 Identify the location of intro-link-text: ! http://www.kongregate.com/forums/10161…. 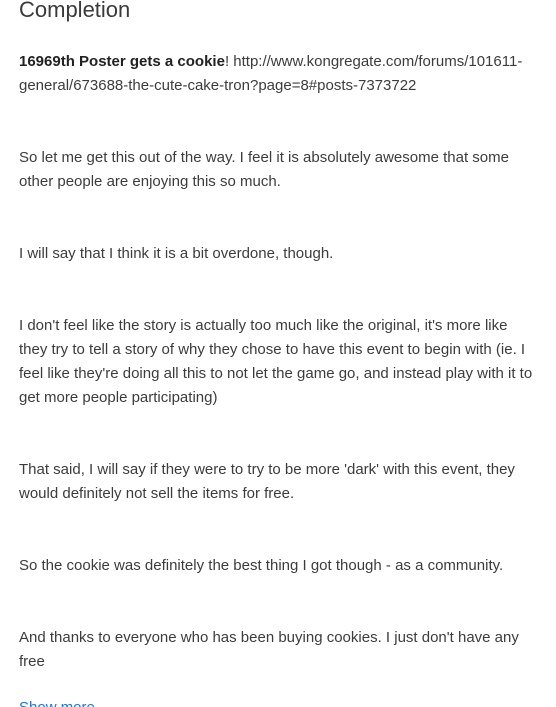
(373, 61).